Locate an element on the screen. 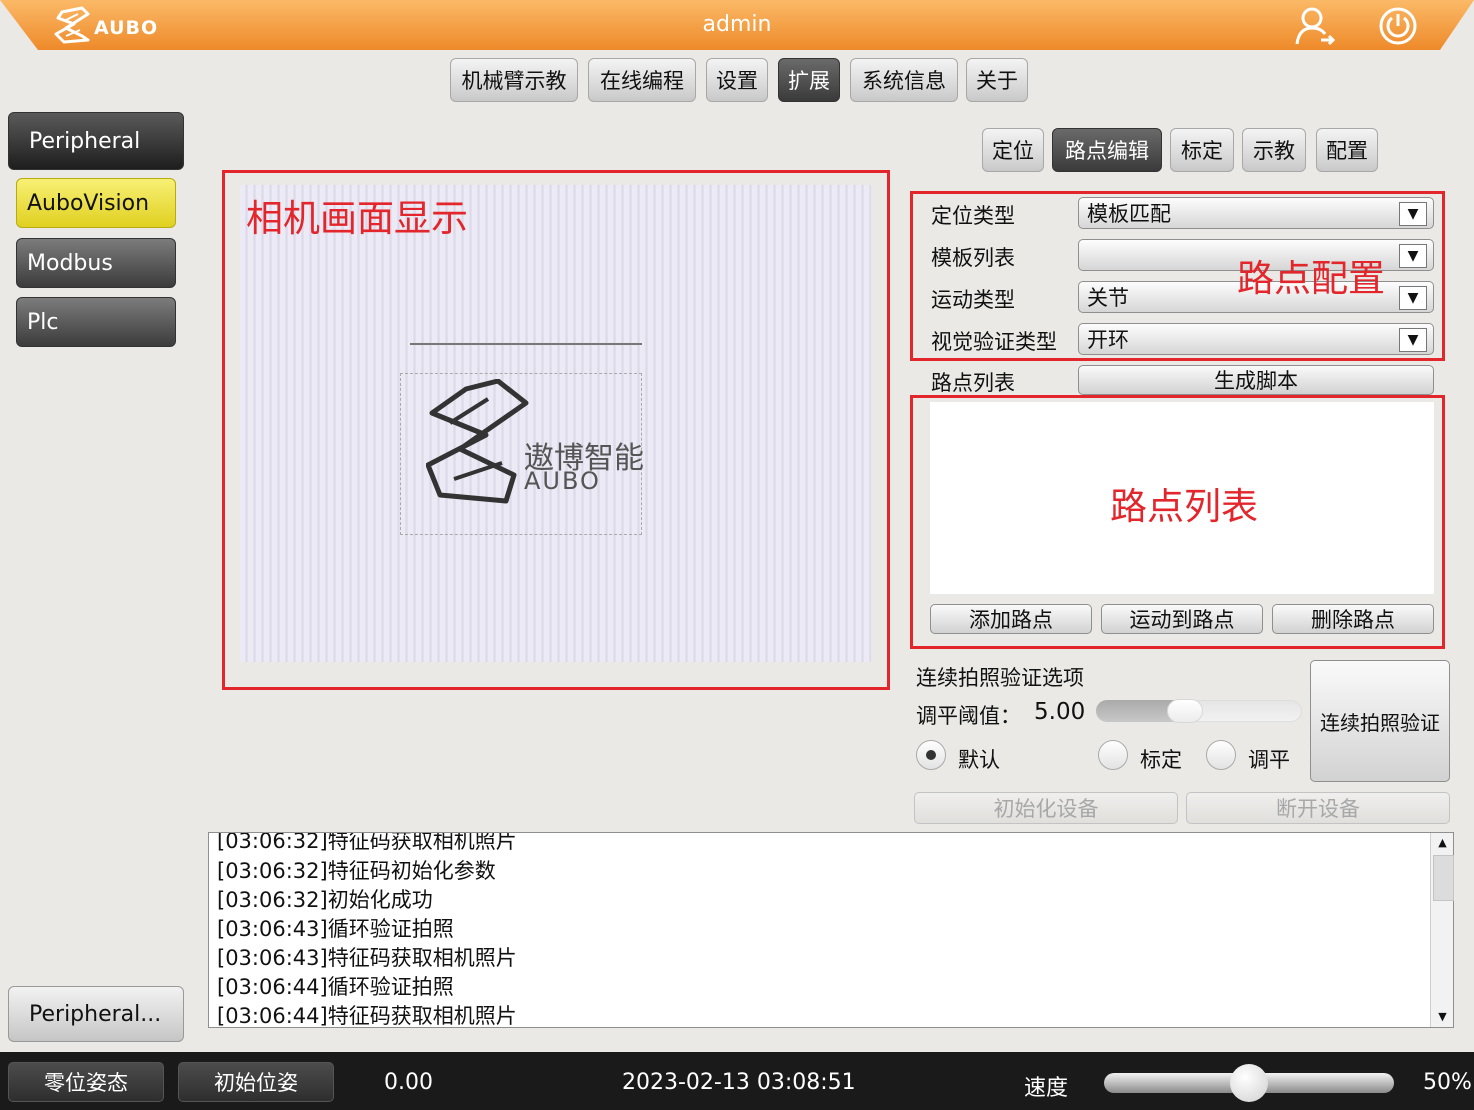 This screenshot has width=1474, height=1110. speed-slider-handle is located at coordinates (1249, 1083).